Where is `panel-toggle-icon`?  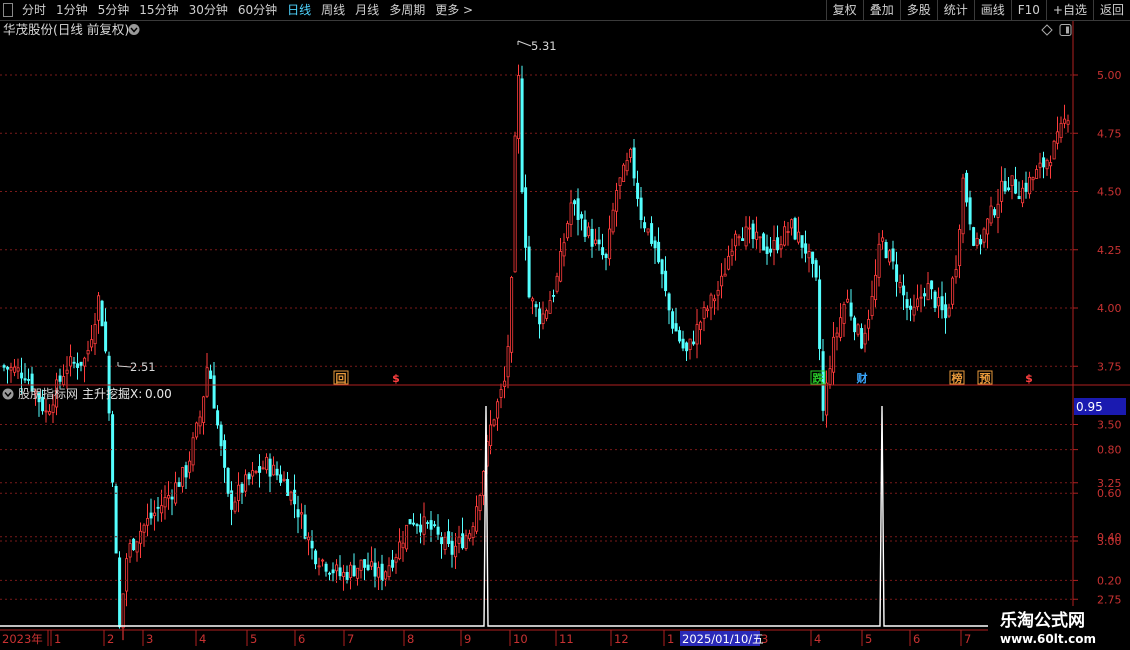
panel-toggle-icon is located at coordinates (1065, 30).